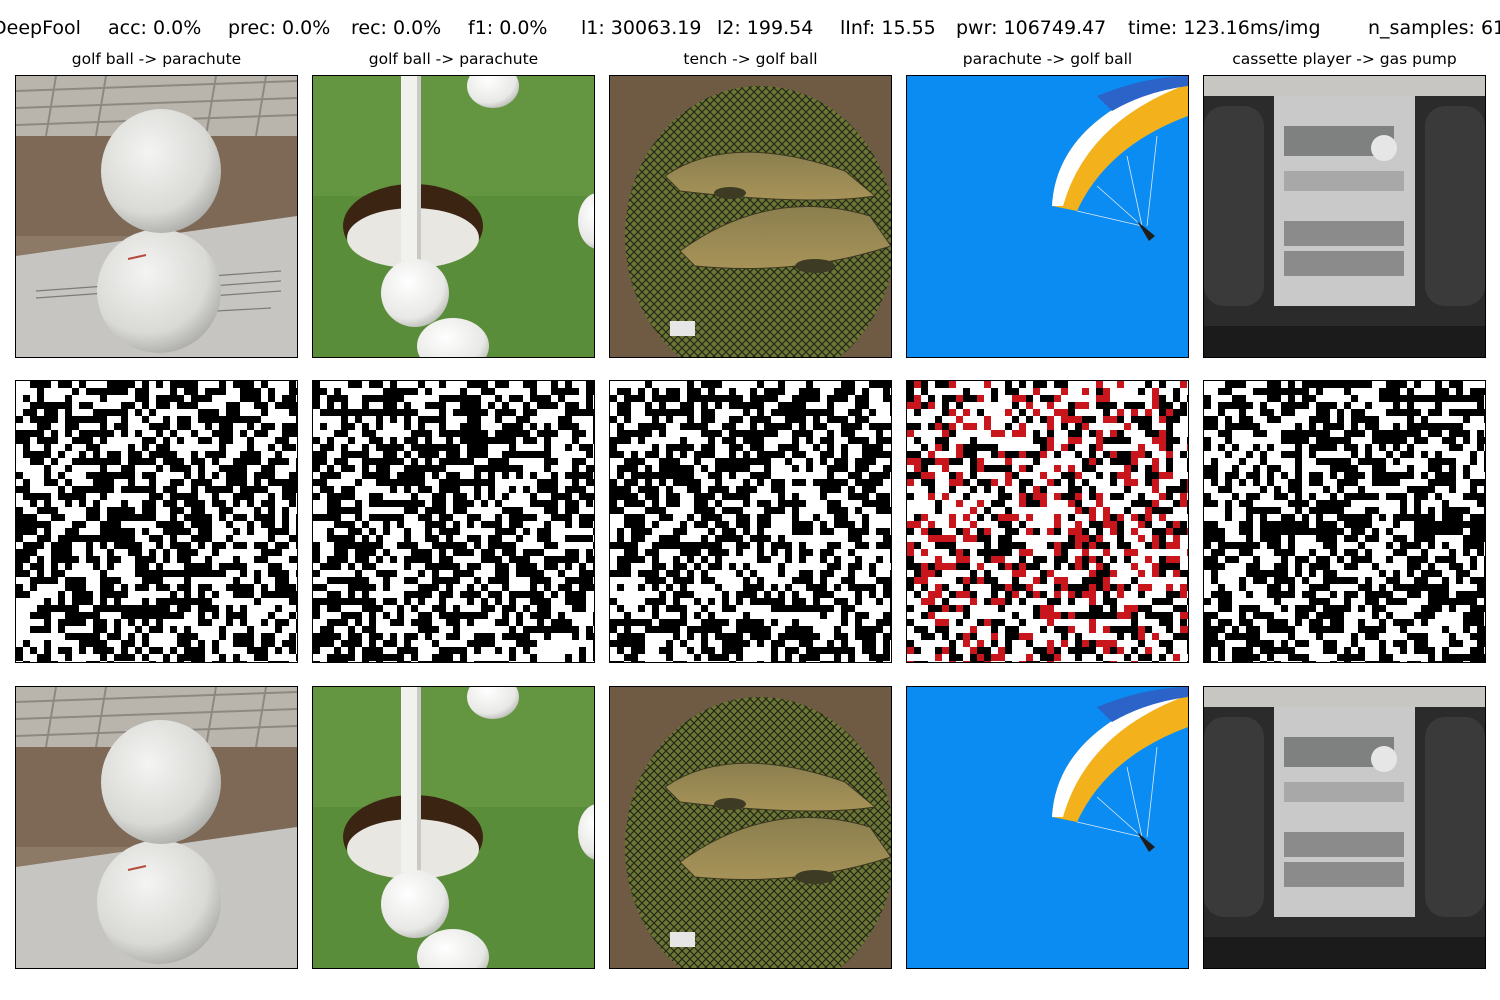  What do you see at coordinates (396, 28) in the screenshot?
I see `recall-metric: rec: 0.0%` at bounding box center [396, 28].